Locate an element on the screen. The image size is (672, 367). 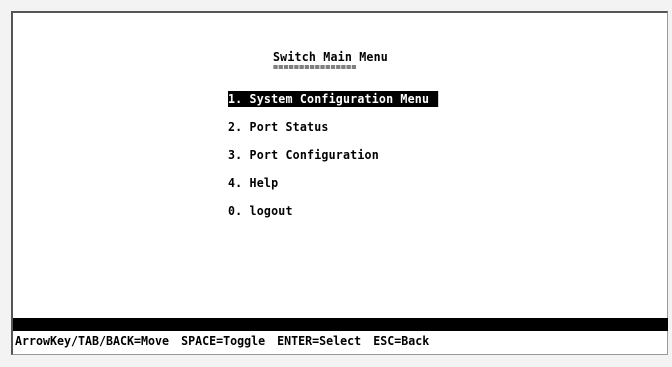
menu-item-port-status: 2. Port Status is located at coordinates (278, 127).